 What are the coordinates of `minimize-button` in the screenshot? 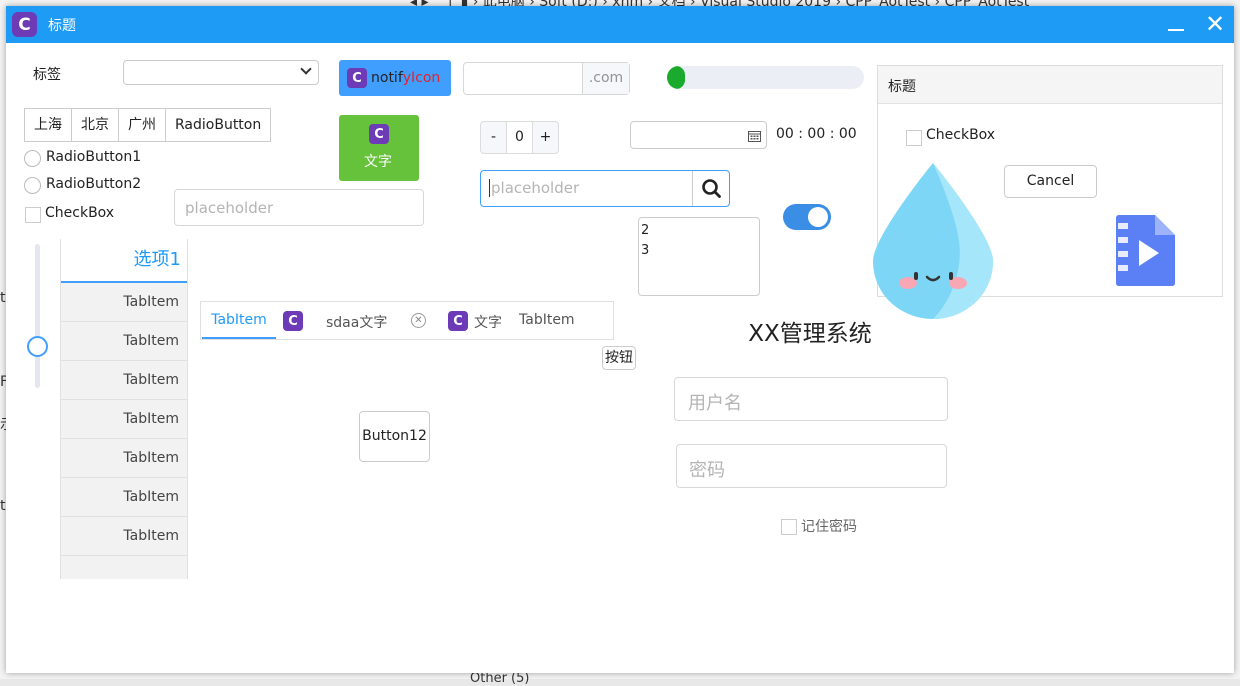 It's located at (1177, 25).